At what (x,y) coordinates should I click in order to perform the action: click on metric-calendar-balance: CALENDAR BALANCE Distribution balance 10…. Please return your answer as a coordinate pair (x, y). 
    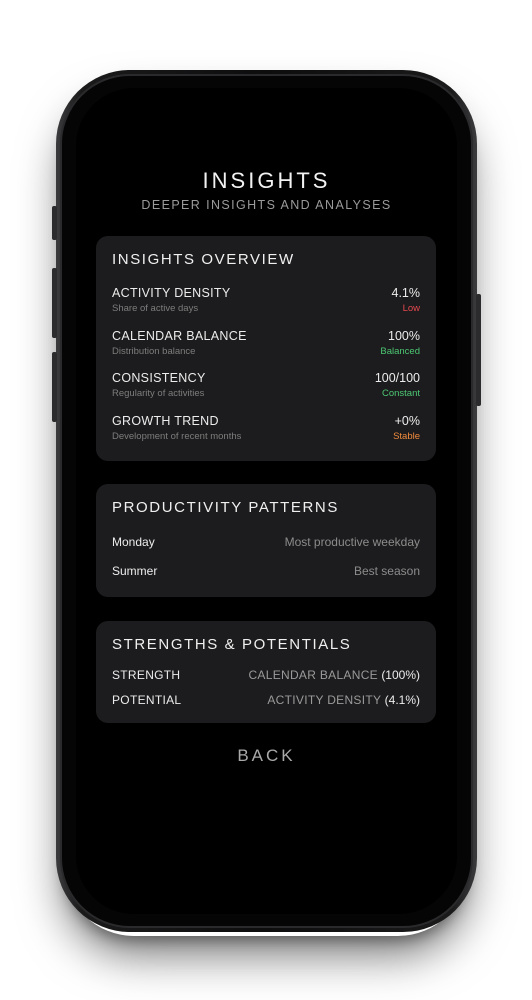
    Looking at the image, I should click on (266, 345).